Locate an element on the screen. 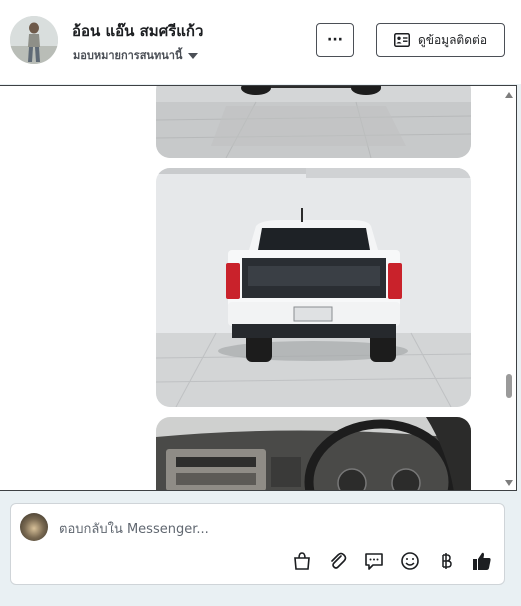 This screenshot has width=521, height=606. contact-name: อ้อน แอ๊น สมศรีแก้ว is located at coordinates (137, 31).